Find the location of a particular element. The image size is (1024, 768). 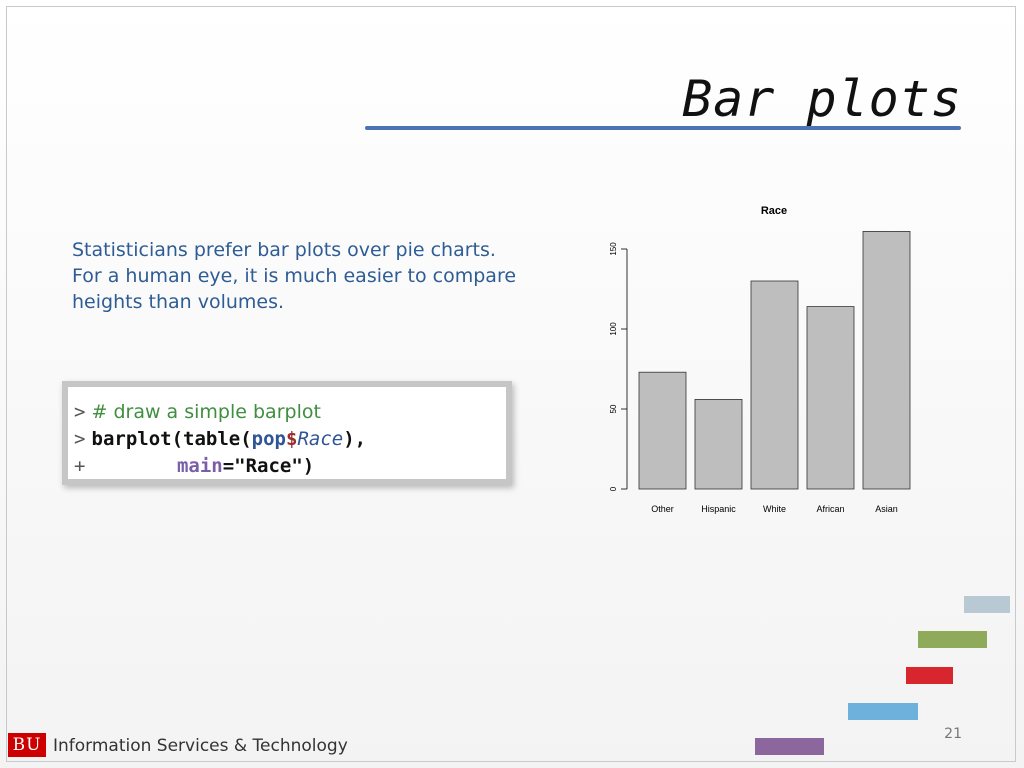

bar-other is located at coordinates (662, 430).